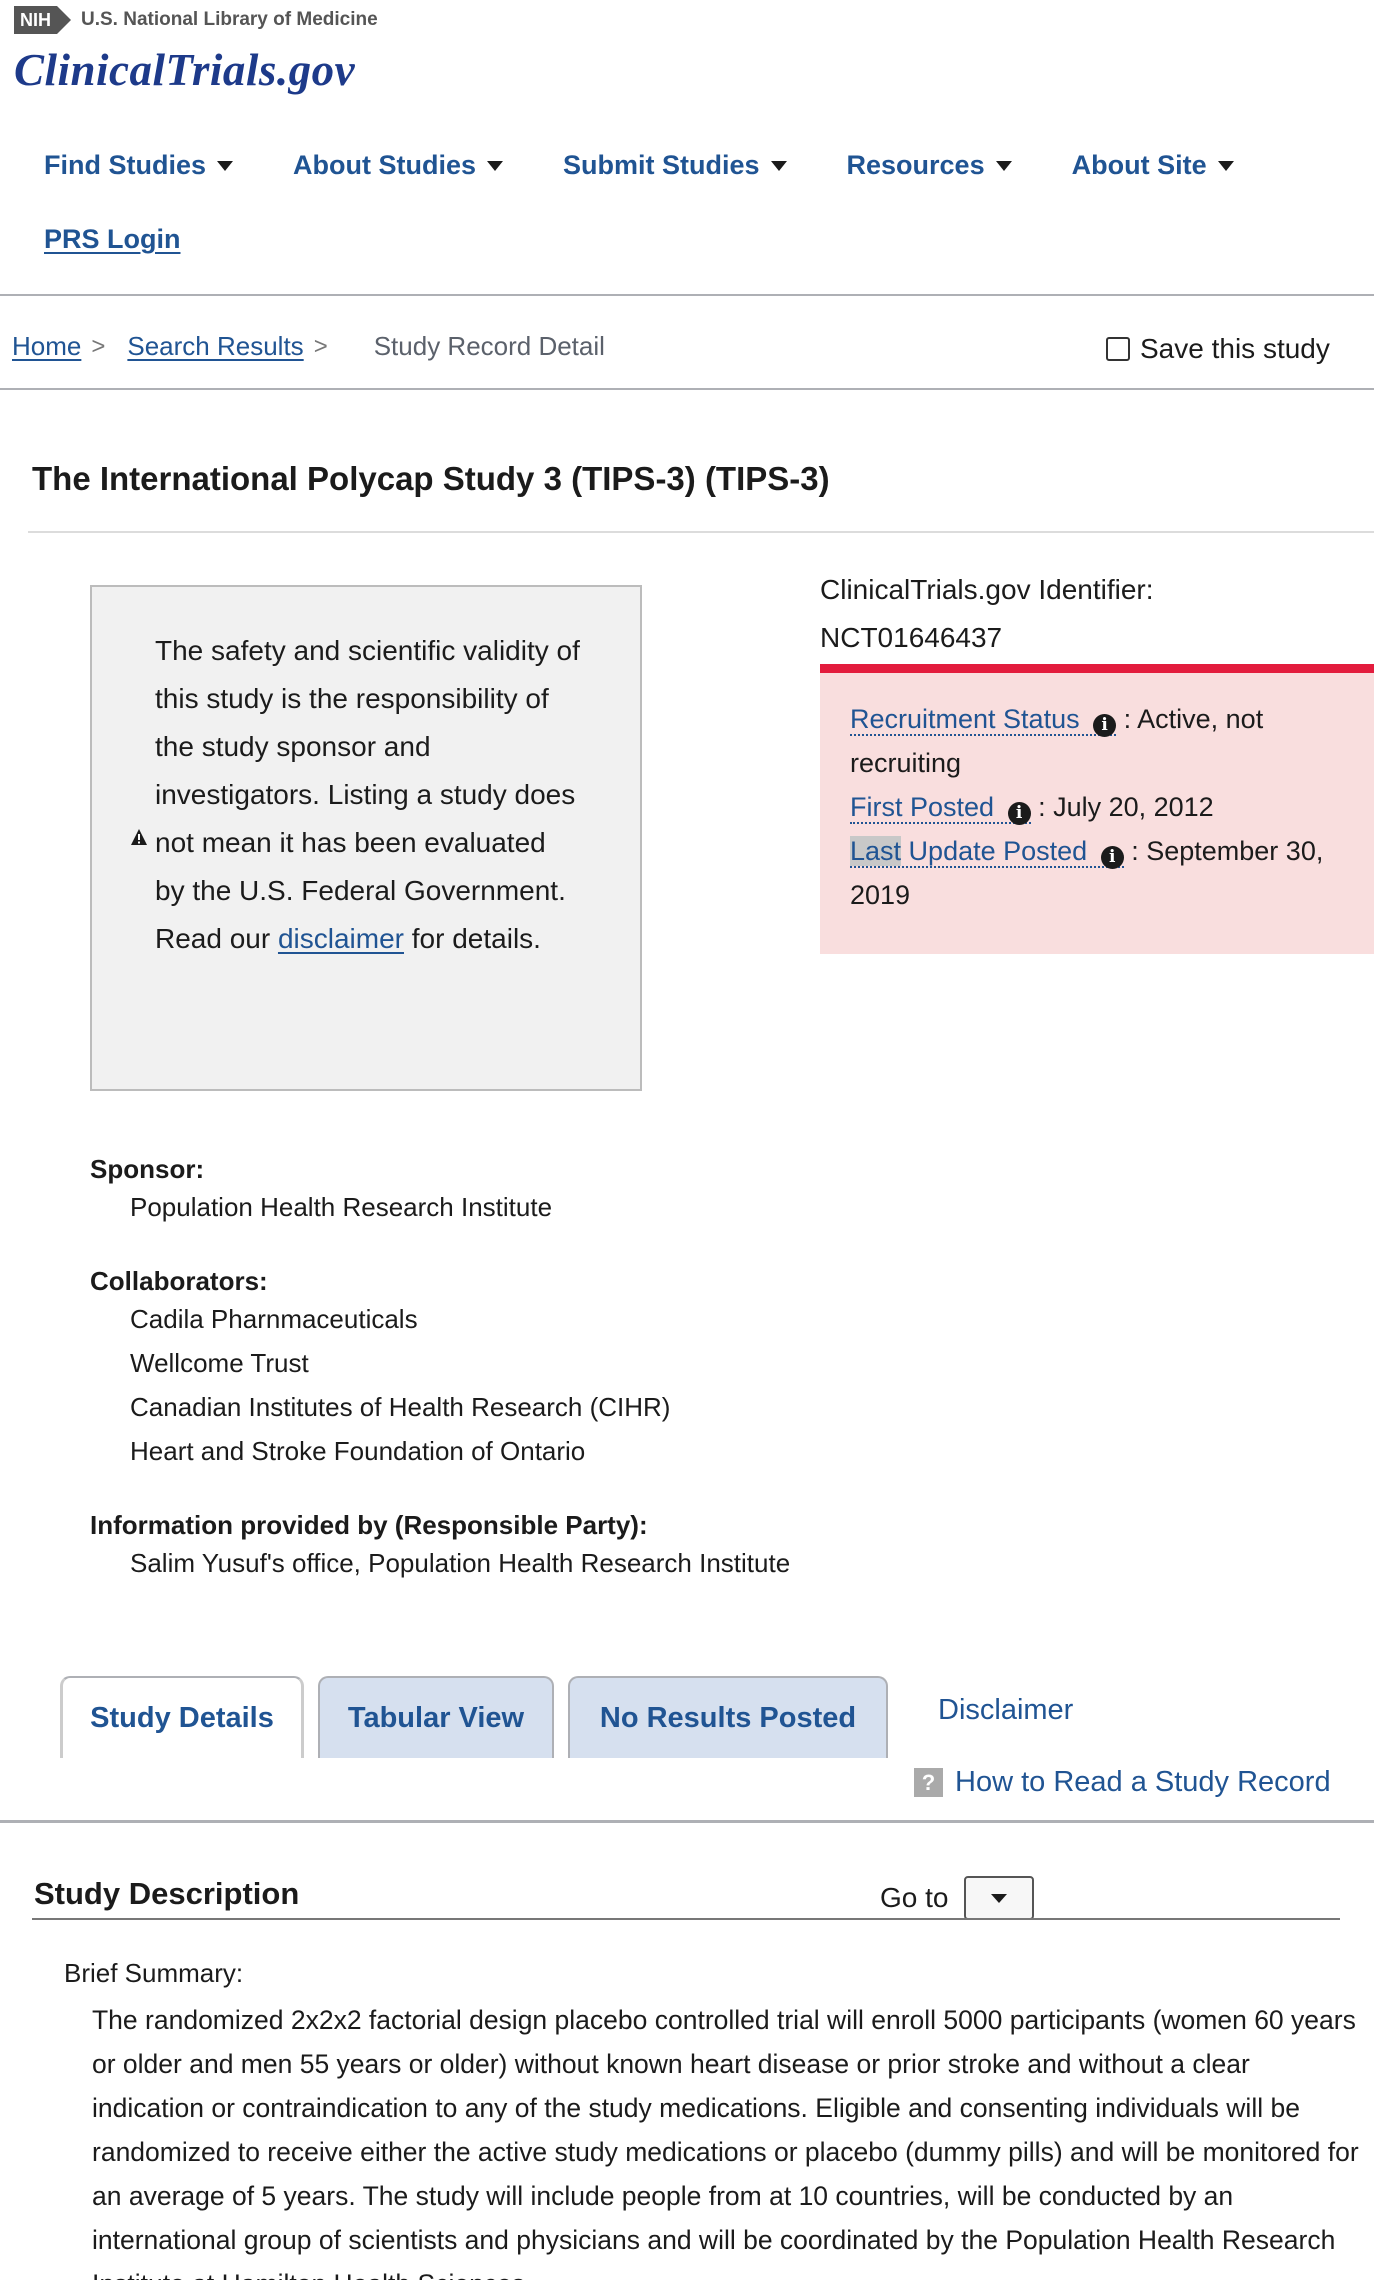  I want to click on prs-login-link: PRS Login, so click(112, 239).